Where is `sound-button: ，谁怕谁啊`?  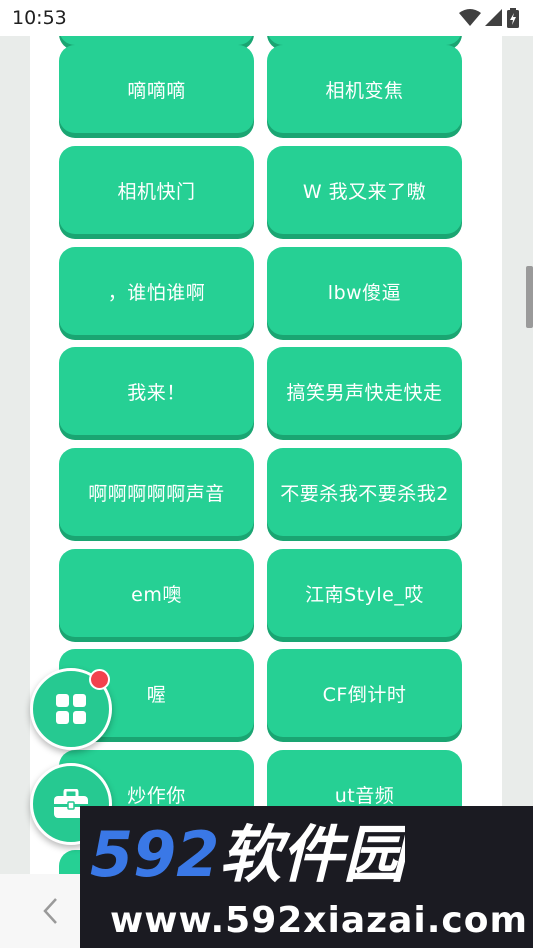
sound-button: ，谁怕谁啊 is located at coordinates (156, 291).